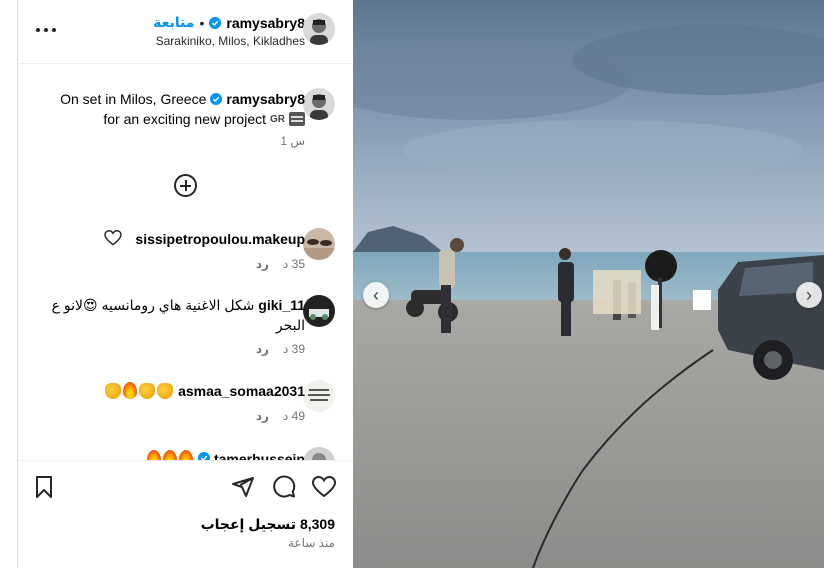  I want to click on bookmark-icon, so click(44, 487).